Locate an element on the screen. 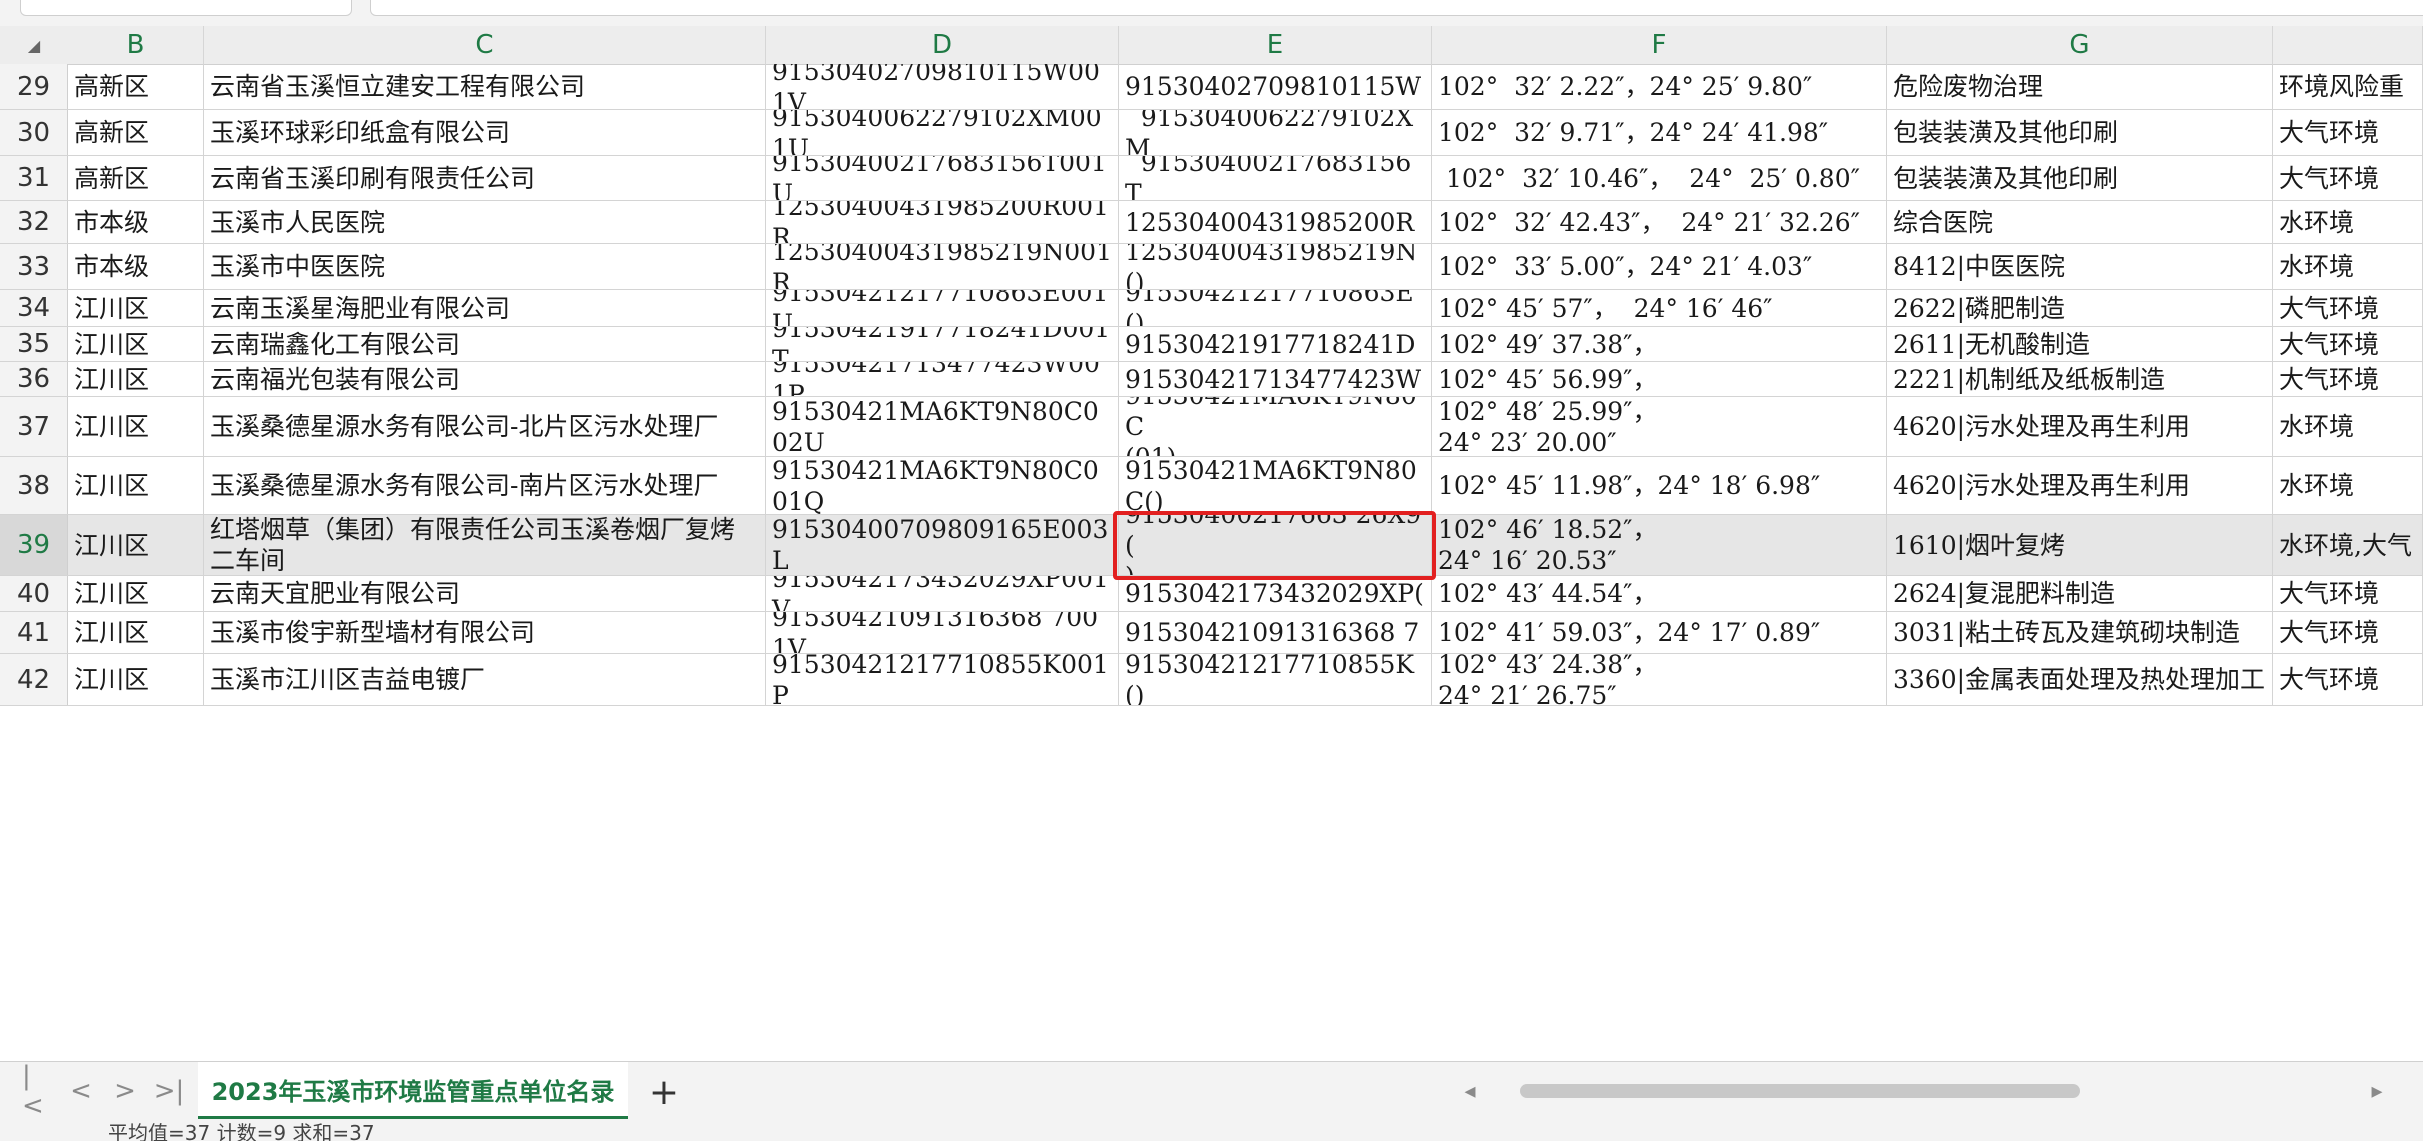  table-cell: 12530400431985200R is located at coordinates (1275, 222).